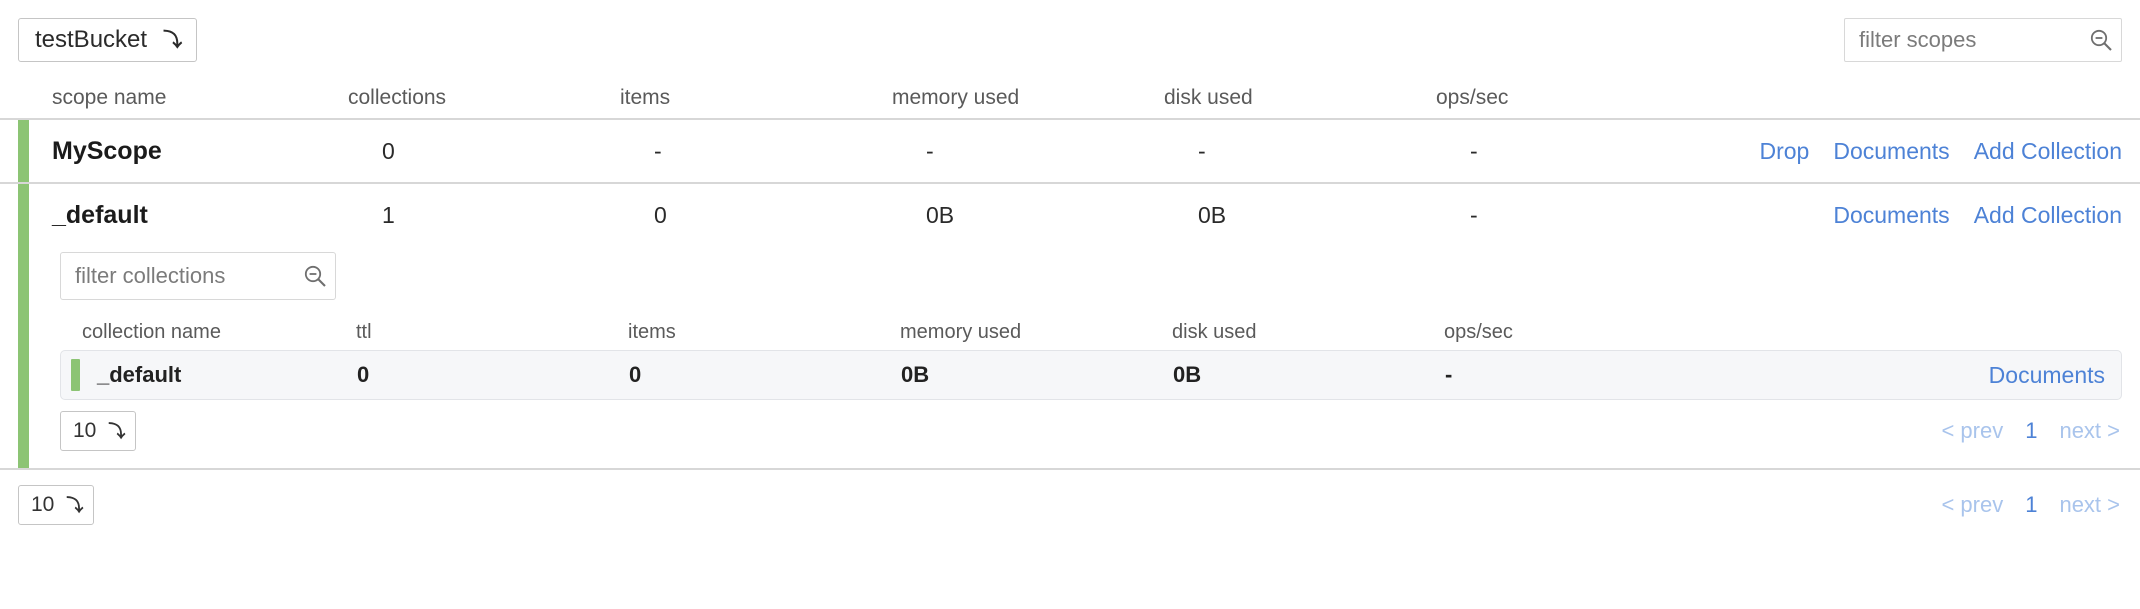 The width and height of the screenshot is (2140, 609). Describe the element at coordinates (1091, 375) in the screenshot. I see `table-row: _default 0 0 0B 0B - Documents` at that location.